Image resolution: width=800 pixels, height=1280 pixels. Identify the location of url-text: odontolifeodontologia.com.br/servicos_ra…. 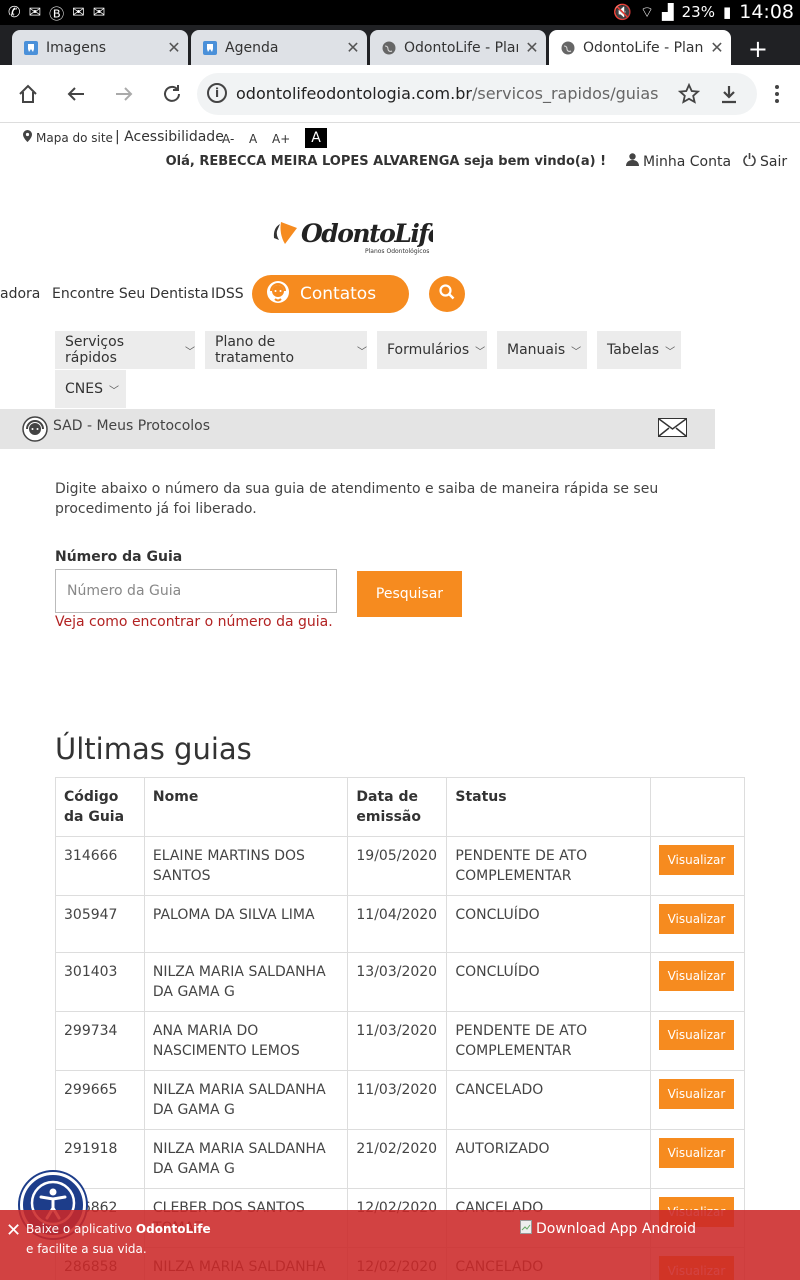
(447, 93).